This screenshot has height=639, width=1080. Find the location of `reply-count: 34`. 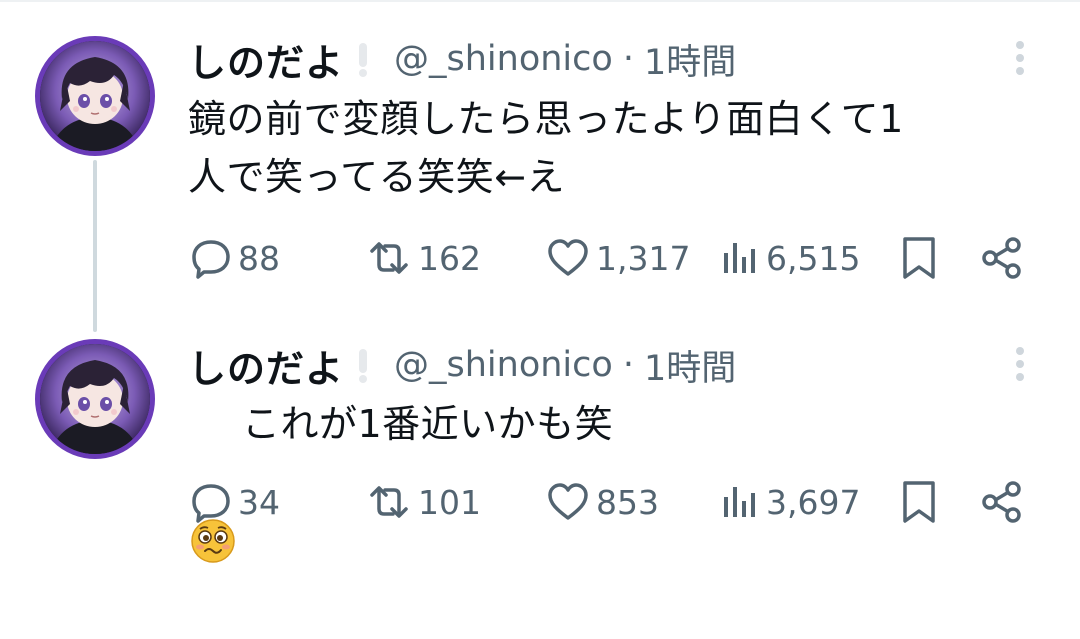

reply-count: 34 is located at coordinates (259, 502).